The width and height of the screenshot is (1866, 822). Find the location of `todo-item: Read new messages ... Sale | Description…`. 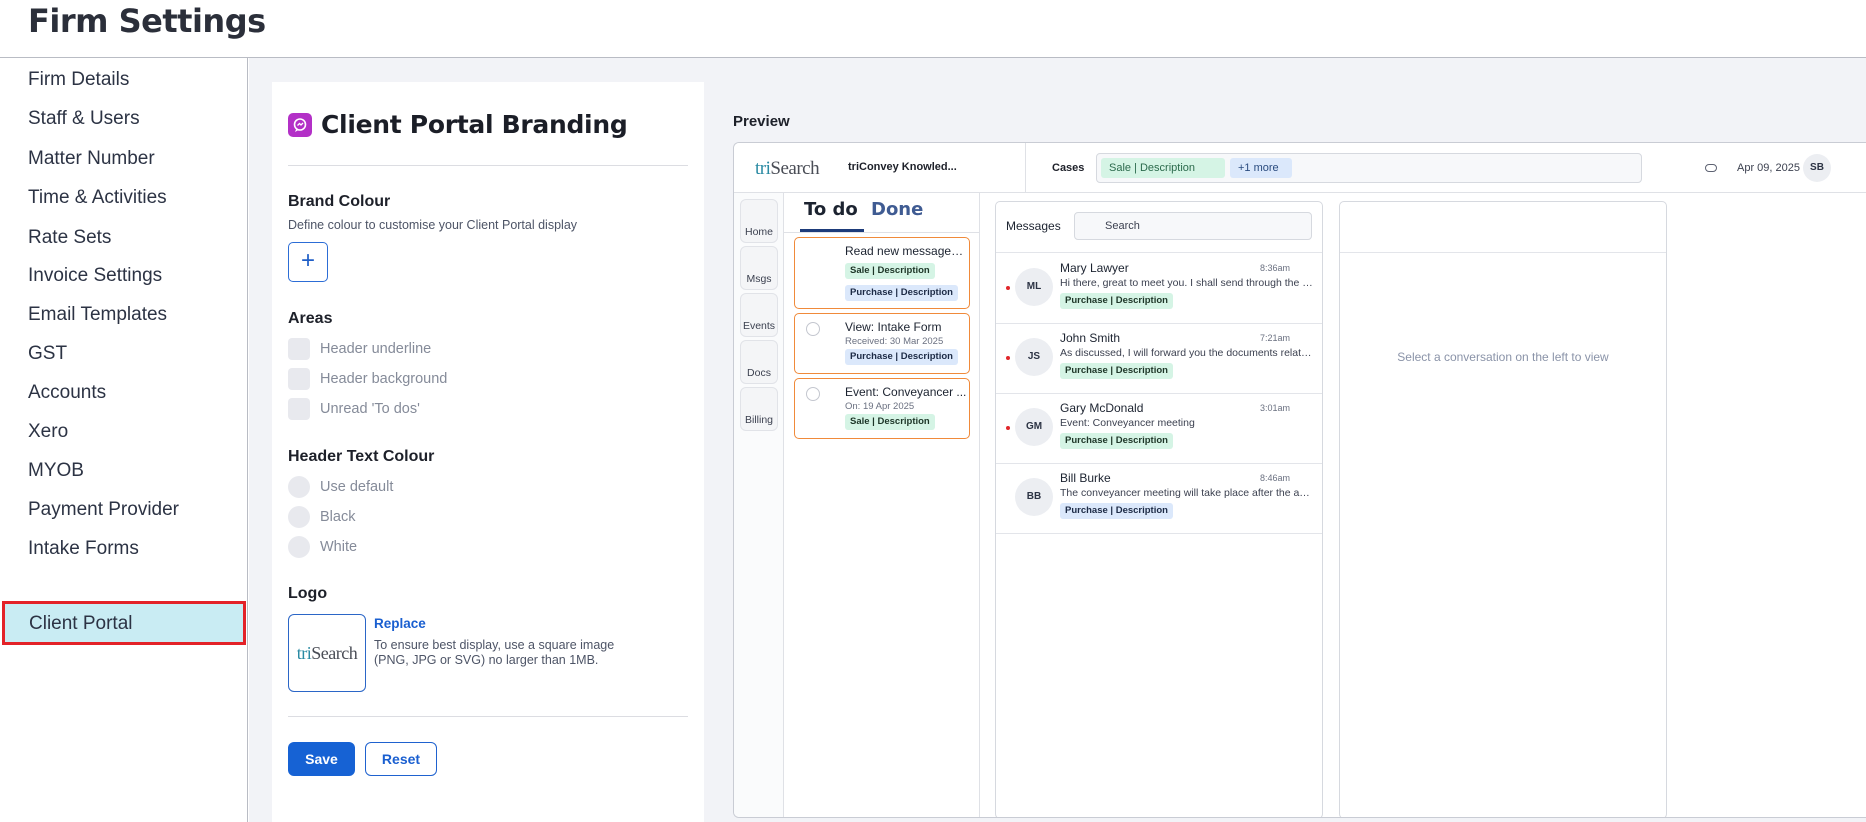

todo-item: Read new messages ... Sale | Description… is located at coordinates (882, 273).